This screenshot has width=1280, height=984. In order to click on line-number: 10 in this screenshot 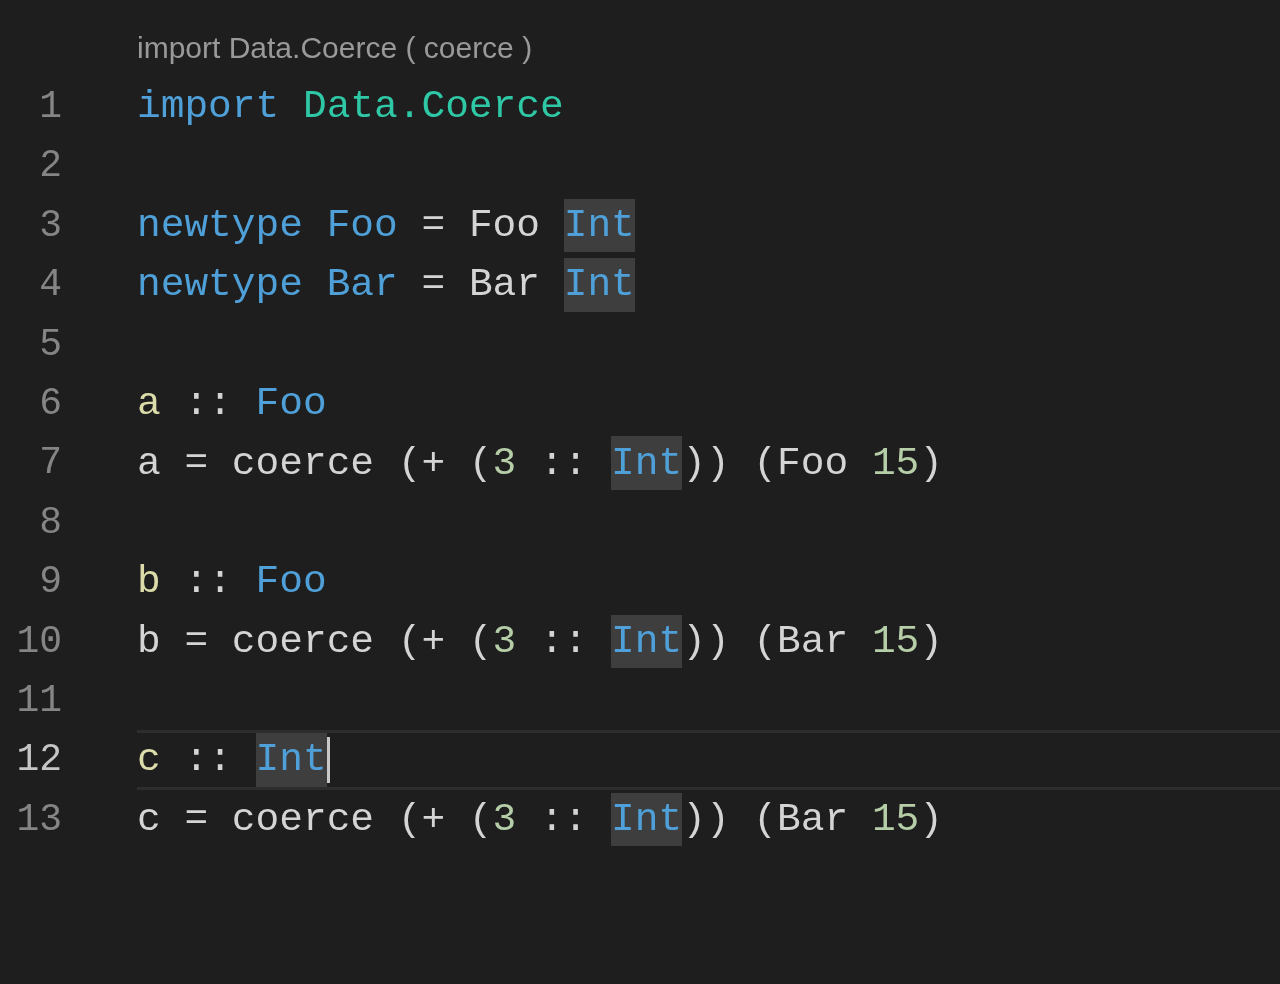, I will do `click(38, 641)`.